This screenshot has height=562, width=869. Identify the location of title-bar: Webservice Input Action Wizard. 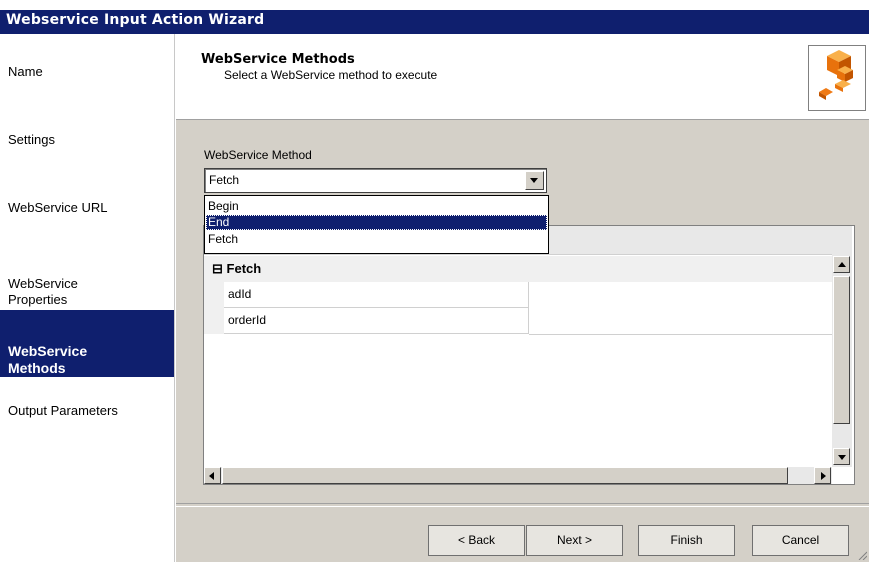
(434, 17).